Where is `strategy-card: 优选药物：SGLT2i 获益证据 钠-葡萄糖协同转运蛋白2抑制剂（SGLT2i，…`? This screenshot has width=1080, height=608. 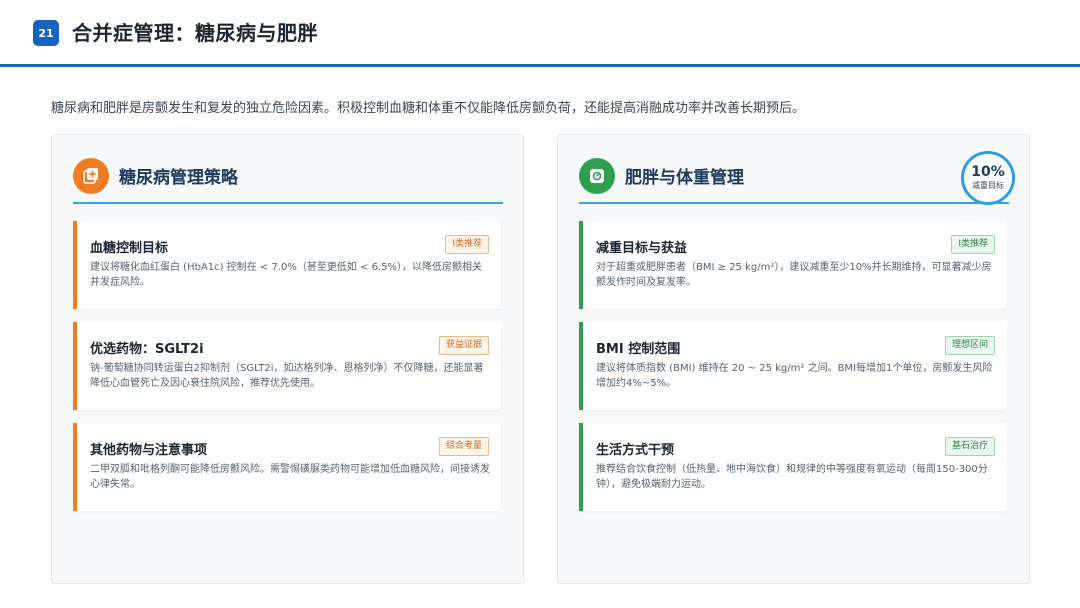 strategy-card: 优选药物：SGLT2i 获益证据 钠-葡萄糖协同转运蛋白2抑制剂（SGLT2i，… is located at coordinates (287, 366).